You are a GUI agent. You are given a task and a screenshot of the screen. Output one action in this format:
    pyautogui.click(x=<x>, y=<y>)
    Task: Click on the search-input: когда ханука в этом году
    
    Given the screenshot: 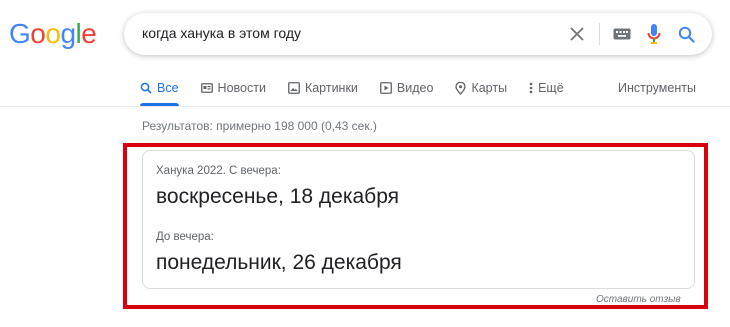 What is the action you would take?
    pyautogui.click(x=221, y=33)
    